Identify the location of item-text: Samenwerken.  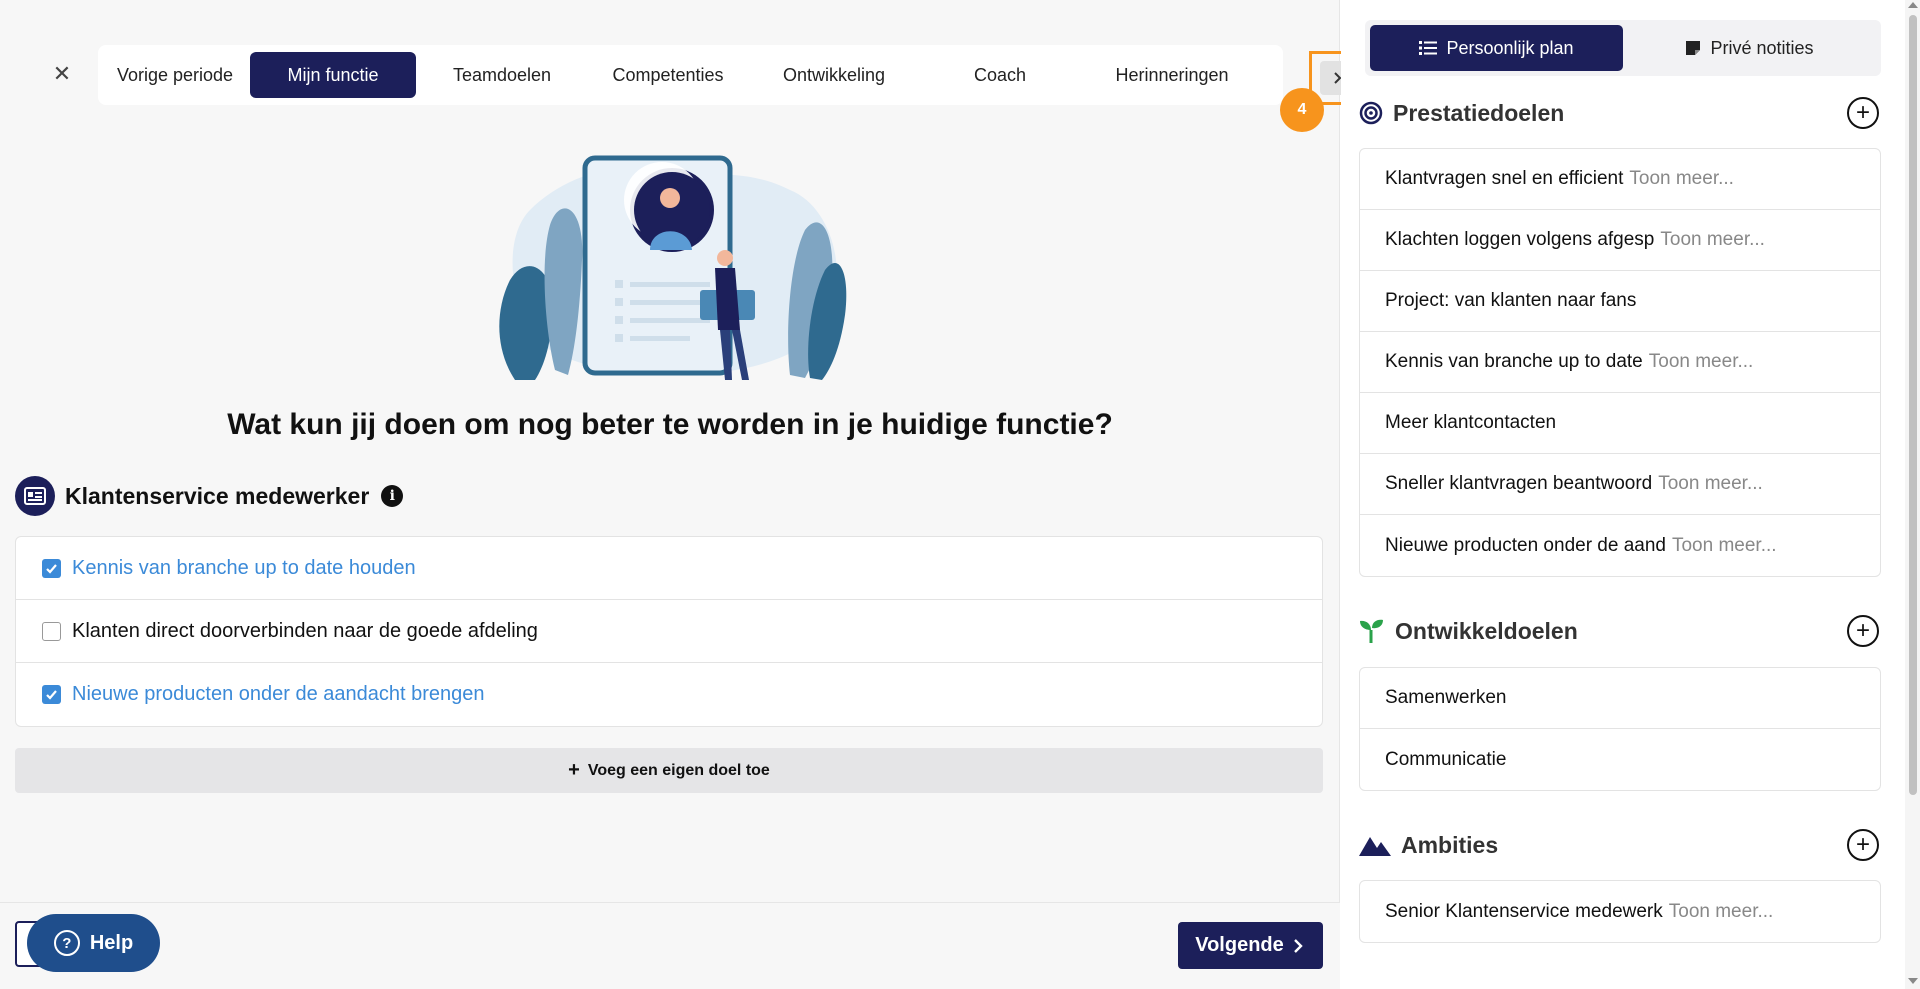
(1446, 697).